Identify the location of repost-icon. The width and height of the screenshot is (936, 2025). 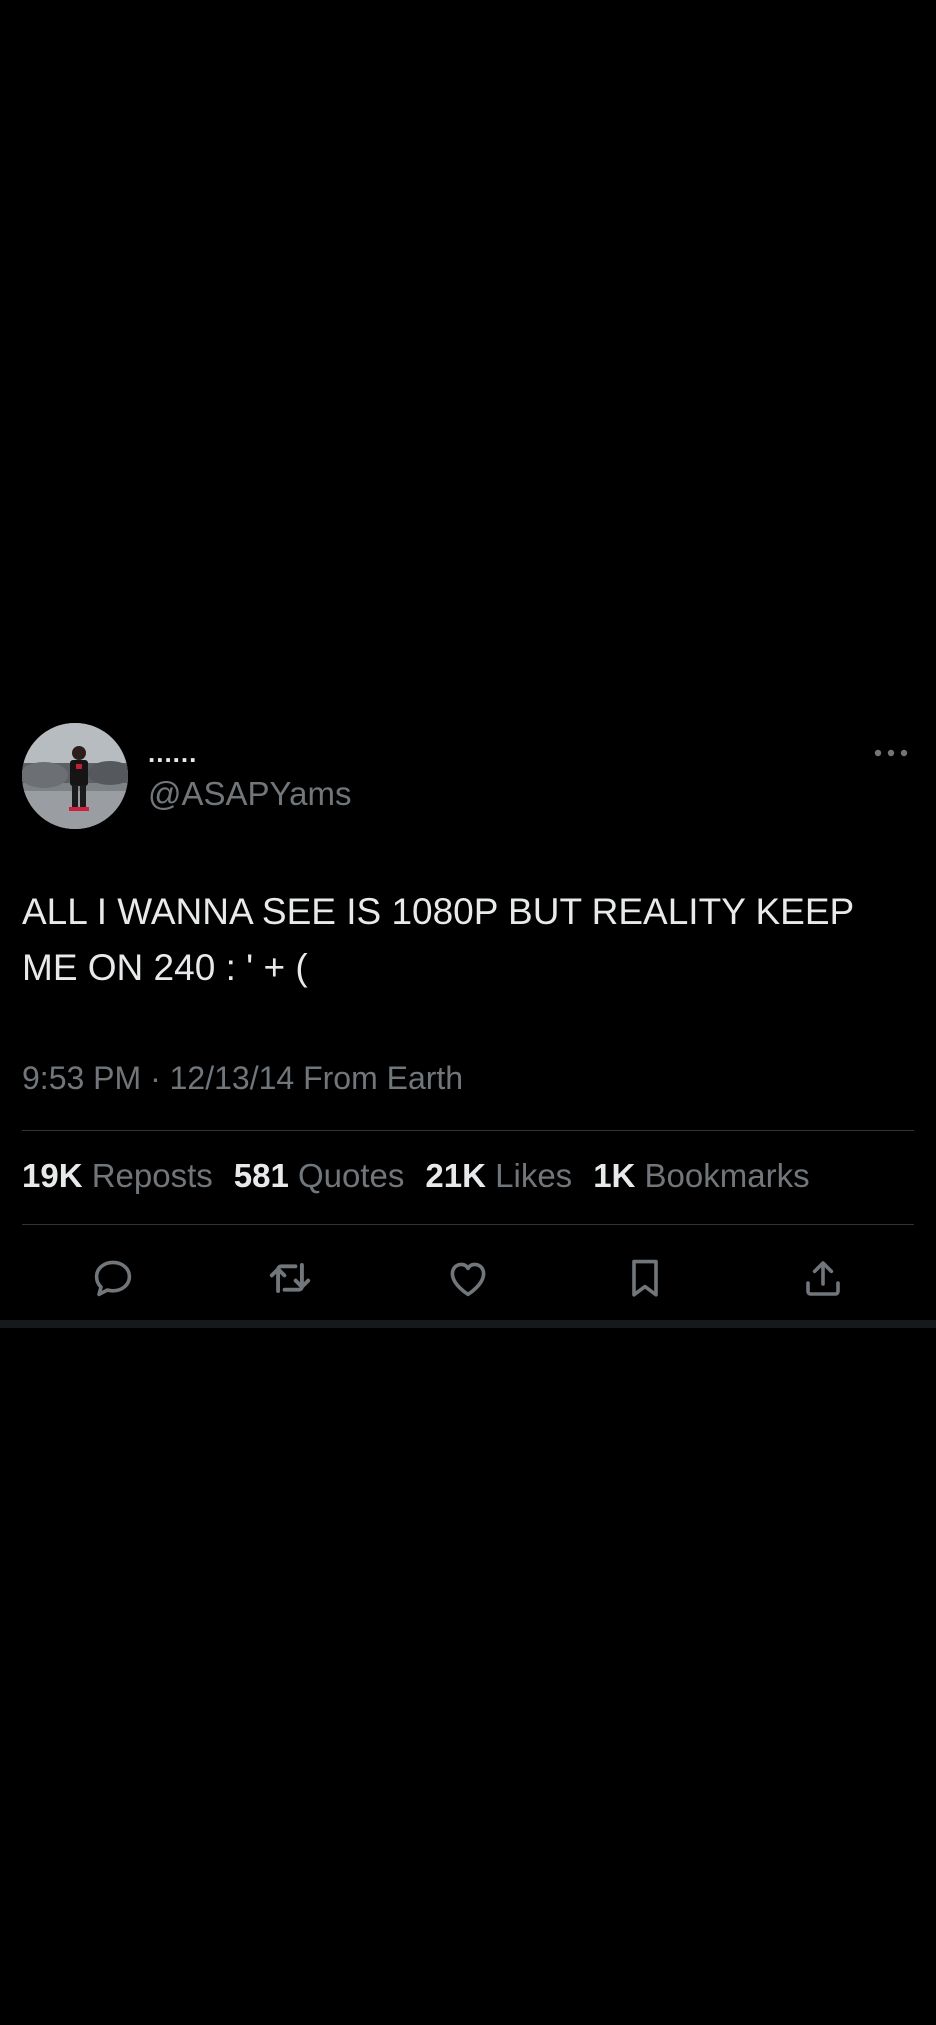
(290, 1278).